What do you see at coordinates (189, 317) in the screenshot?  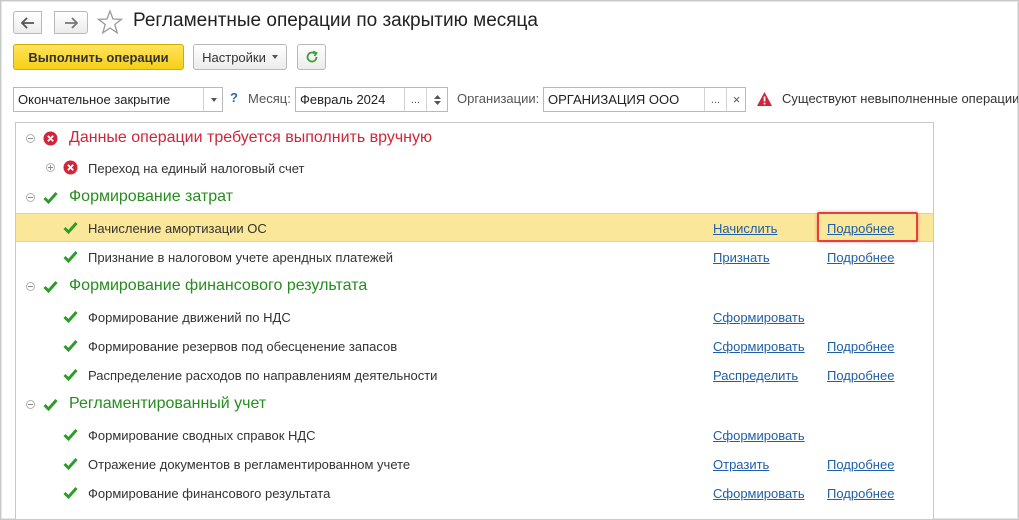 I see `item-label: Формирование движений по НДС` at bounding box center [189, 317].